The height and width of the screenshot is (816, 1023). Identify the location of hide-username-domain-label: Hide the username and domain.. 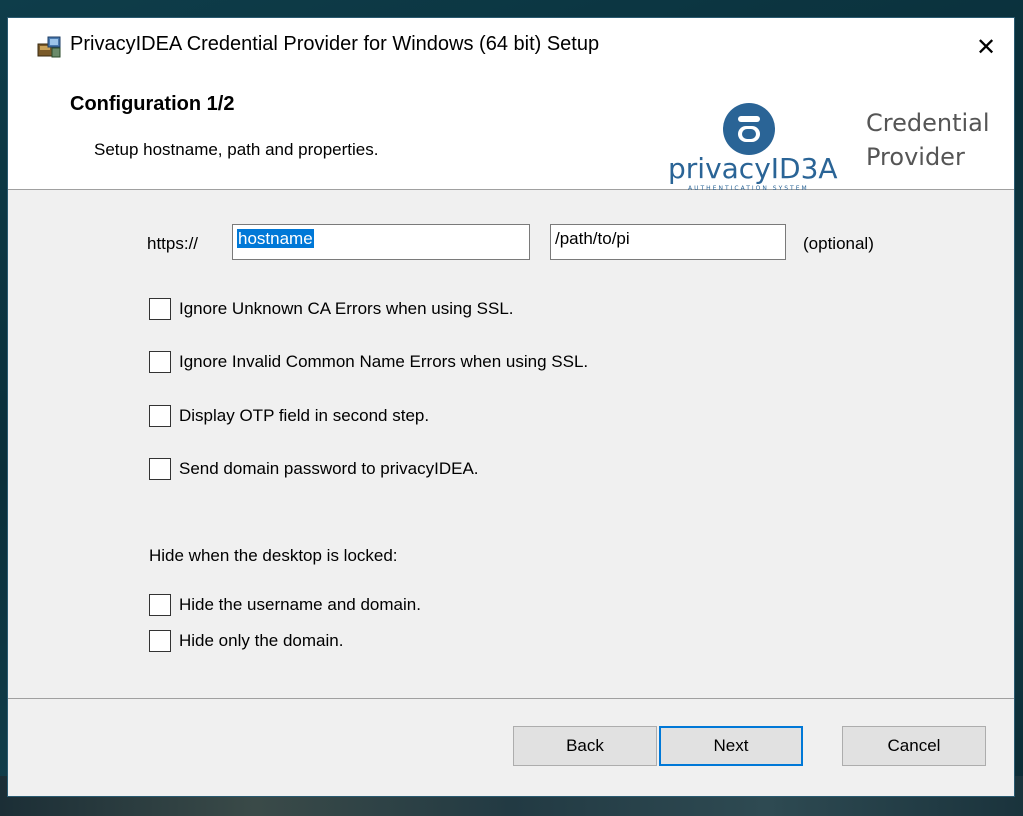
(300, 605).